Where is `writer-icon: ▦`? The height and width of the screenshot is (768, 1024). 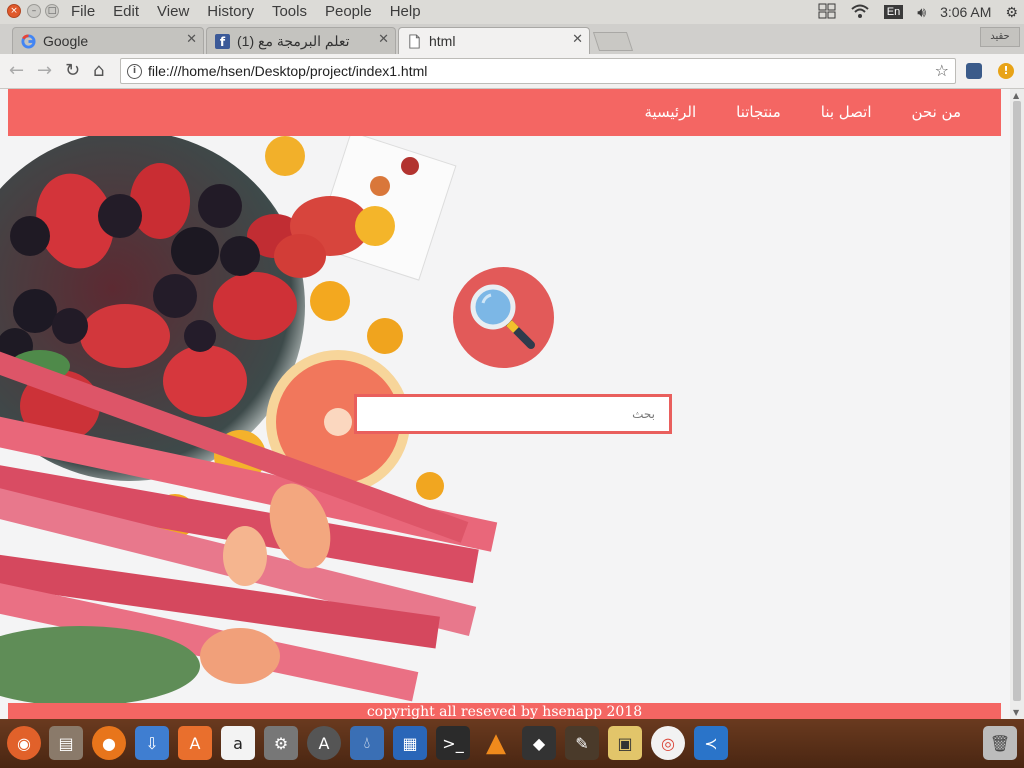
writer-icon: ▦ is located at coordinates (410, 743).